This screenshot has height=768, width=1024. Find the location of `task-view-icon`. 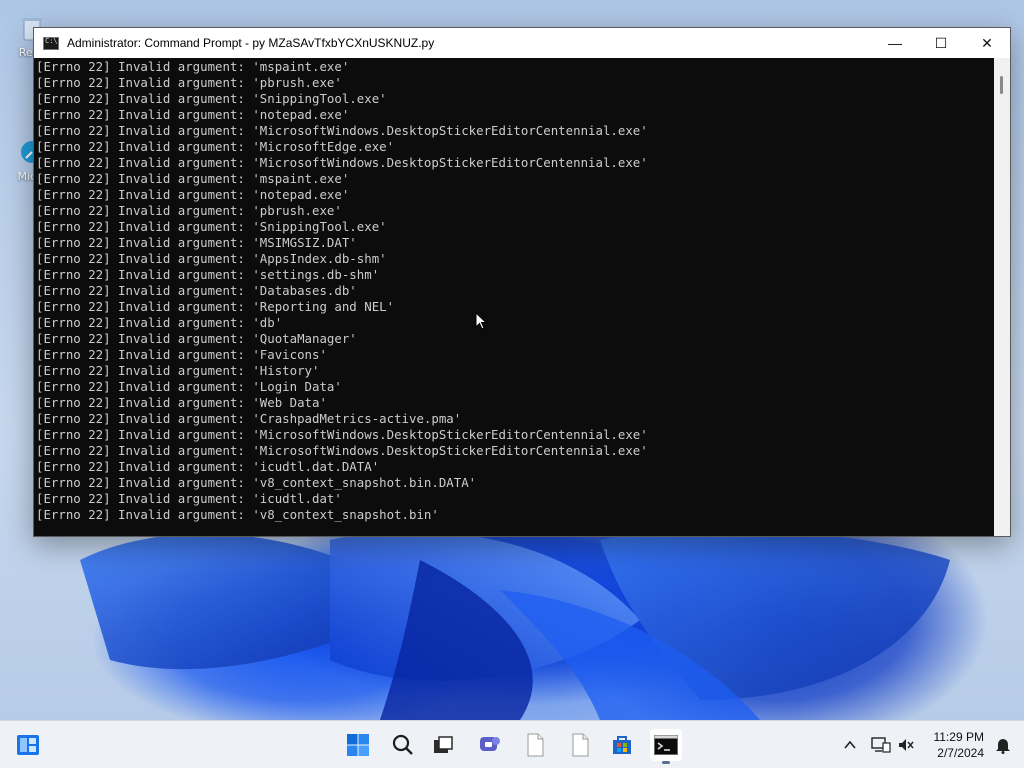

task-view-icon is located at coordinates (443, 744).